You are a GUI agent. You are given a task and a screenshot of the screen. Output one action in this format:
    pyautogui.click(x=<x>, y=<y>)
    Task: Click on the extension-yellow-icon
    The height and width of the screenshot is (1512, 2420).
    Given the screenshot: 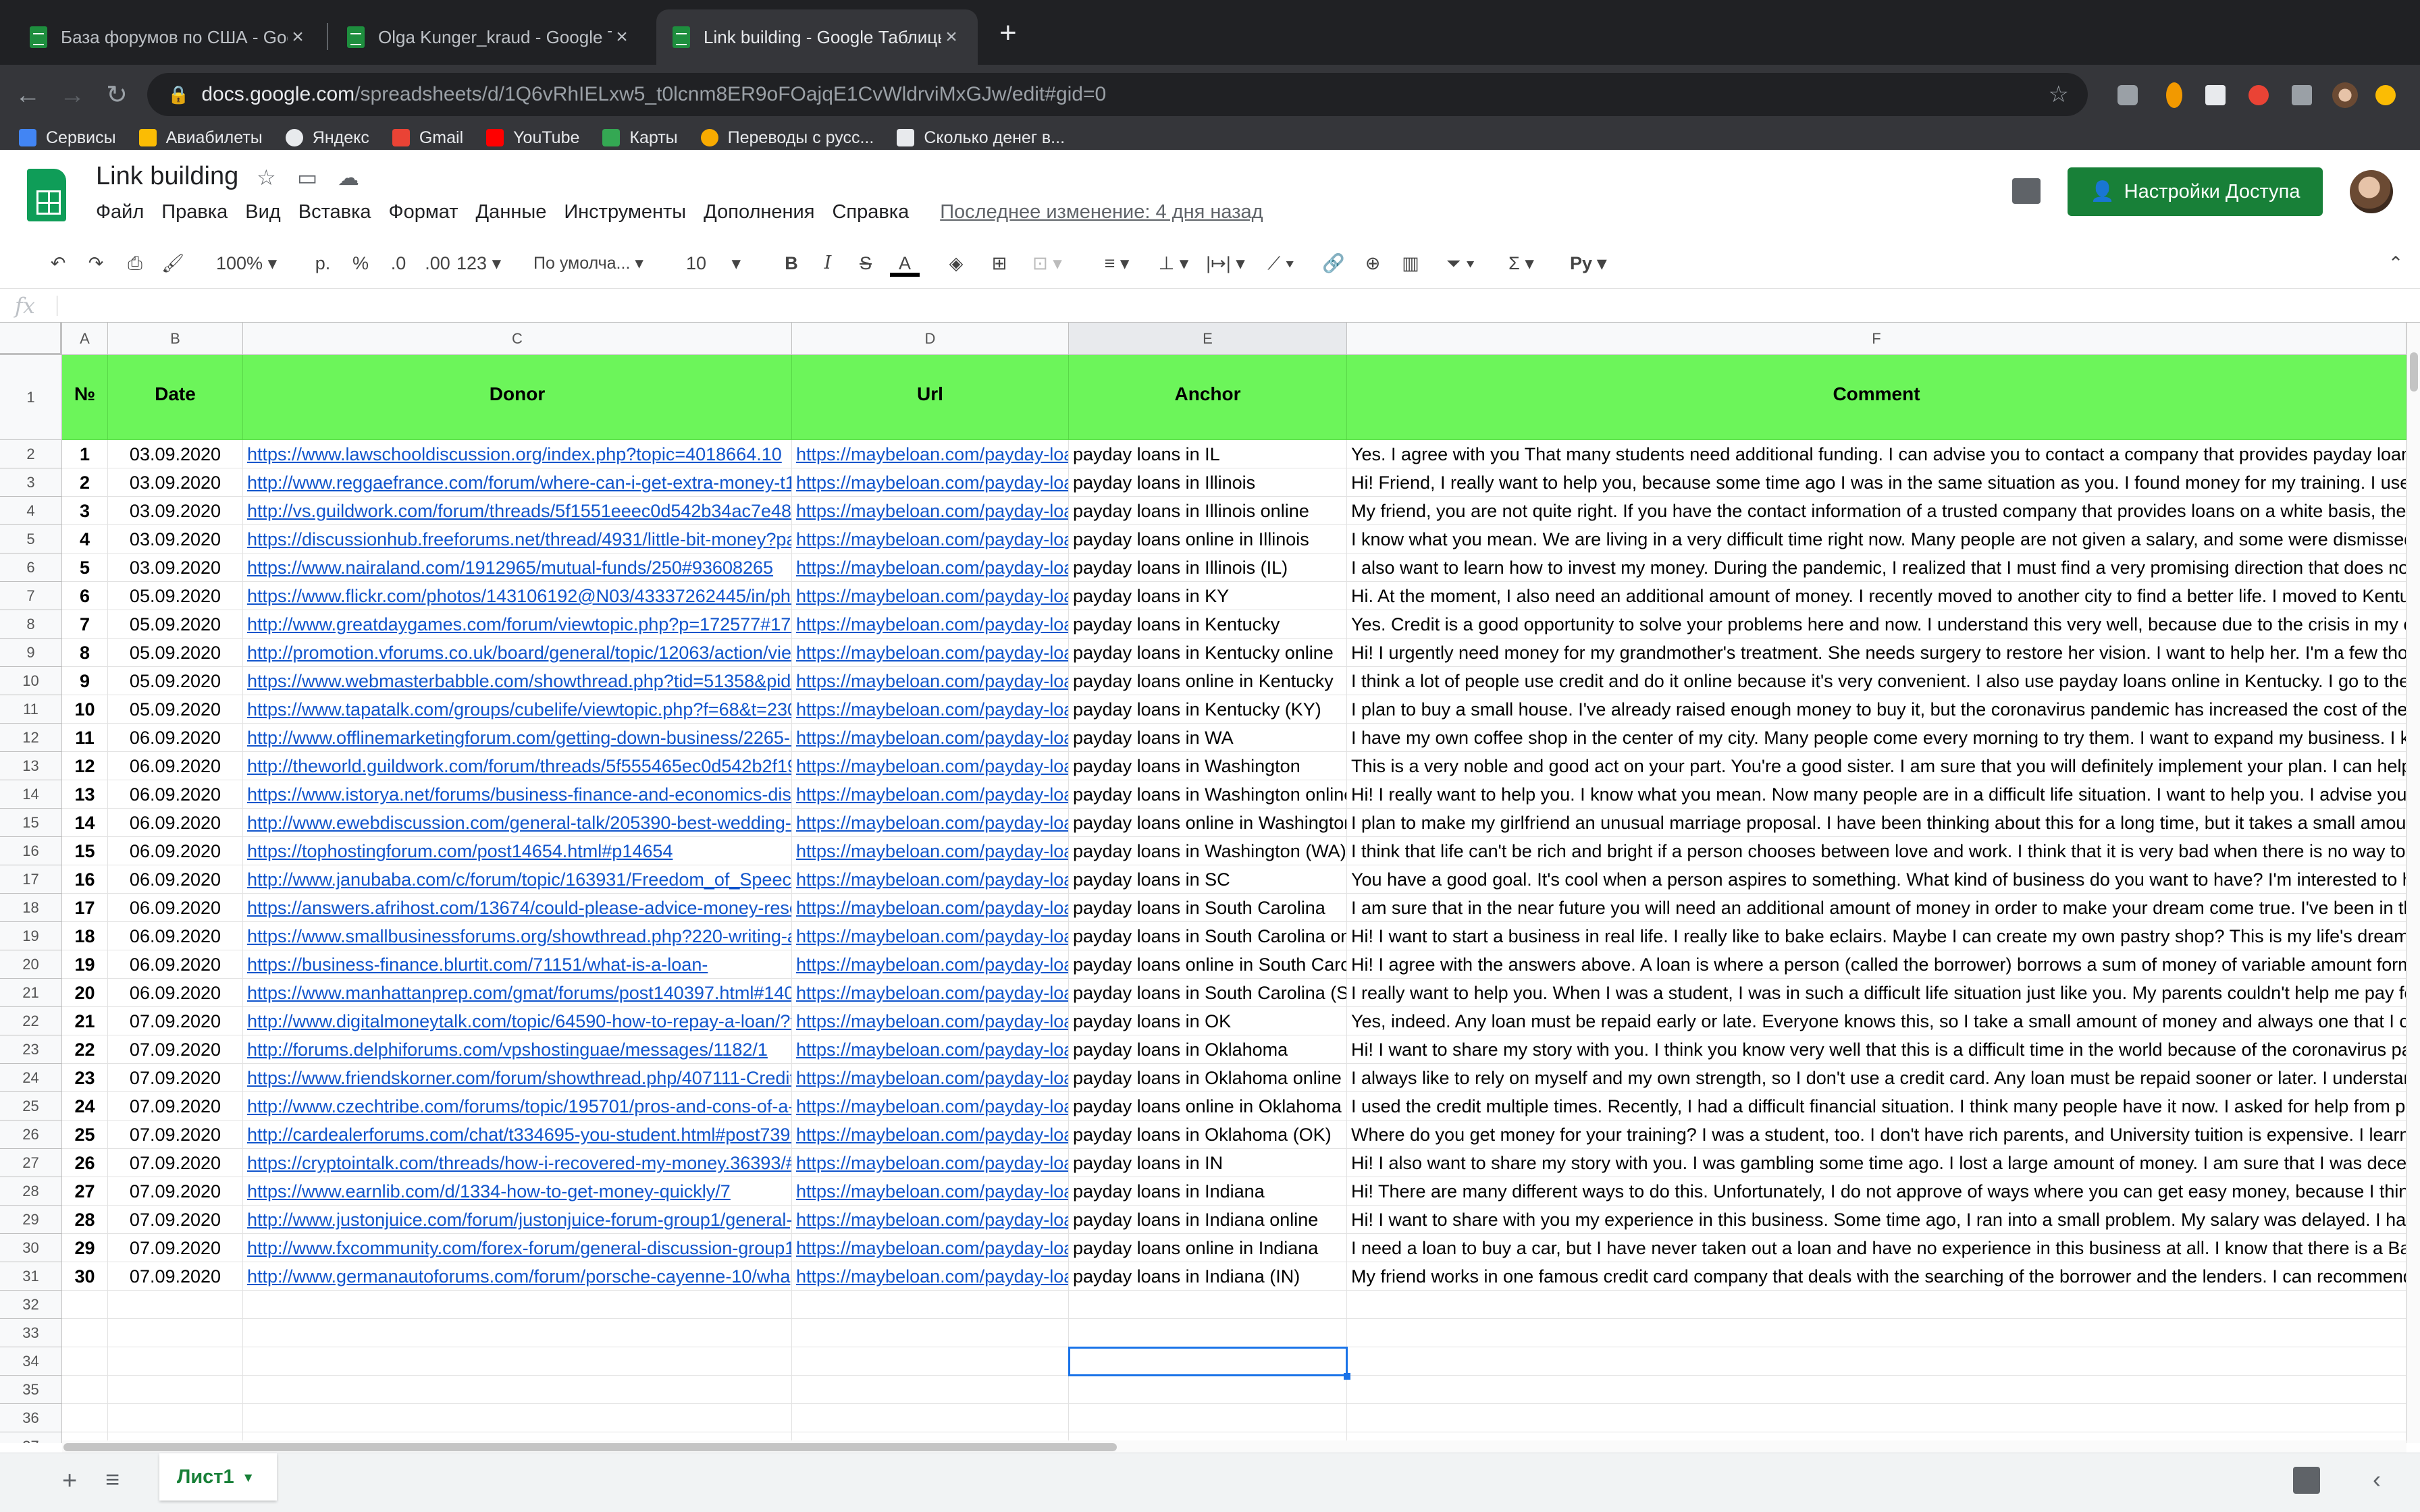 What is the action you would take?
    pyautogui.click(x=2385, y=95)
    